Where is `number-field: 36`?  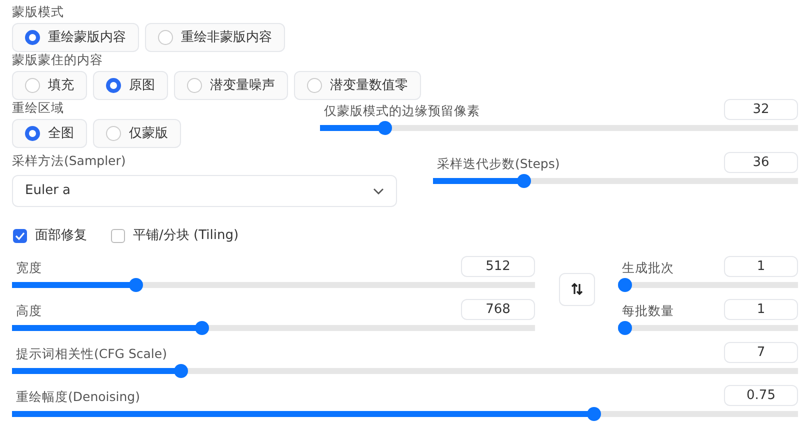 number-field: 36 is located at coordinates (761, 162).